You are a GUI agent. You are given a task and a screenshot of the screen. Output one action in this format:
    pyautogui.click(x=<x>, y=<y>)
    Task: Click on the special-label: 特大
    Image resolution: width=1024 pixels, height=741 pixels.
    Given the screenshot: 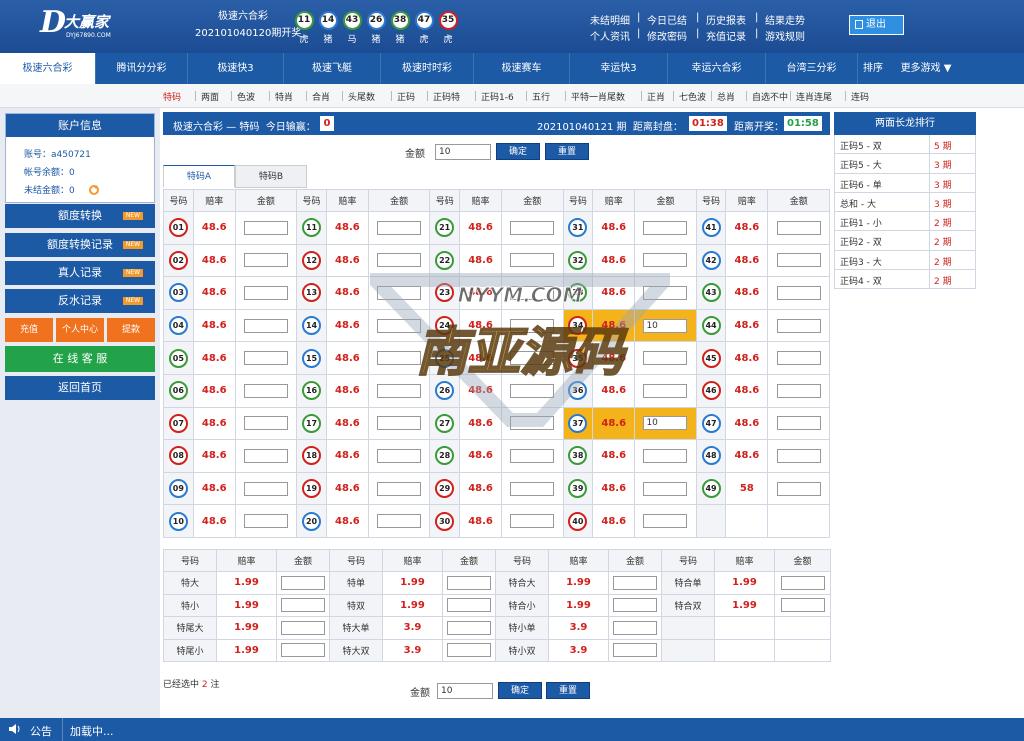 What is the action you would take?
    pyautogui.click(x=190, y=583)
    